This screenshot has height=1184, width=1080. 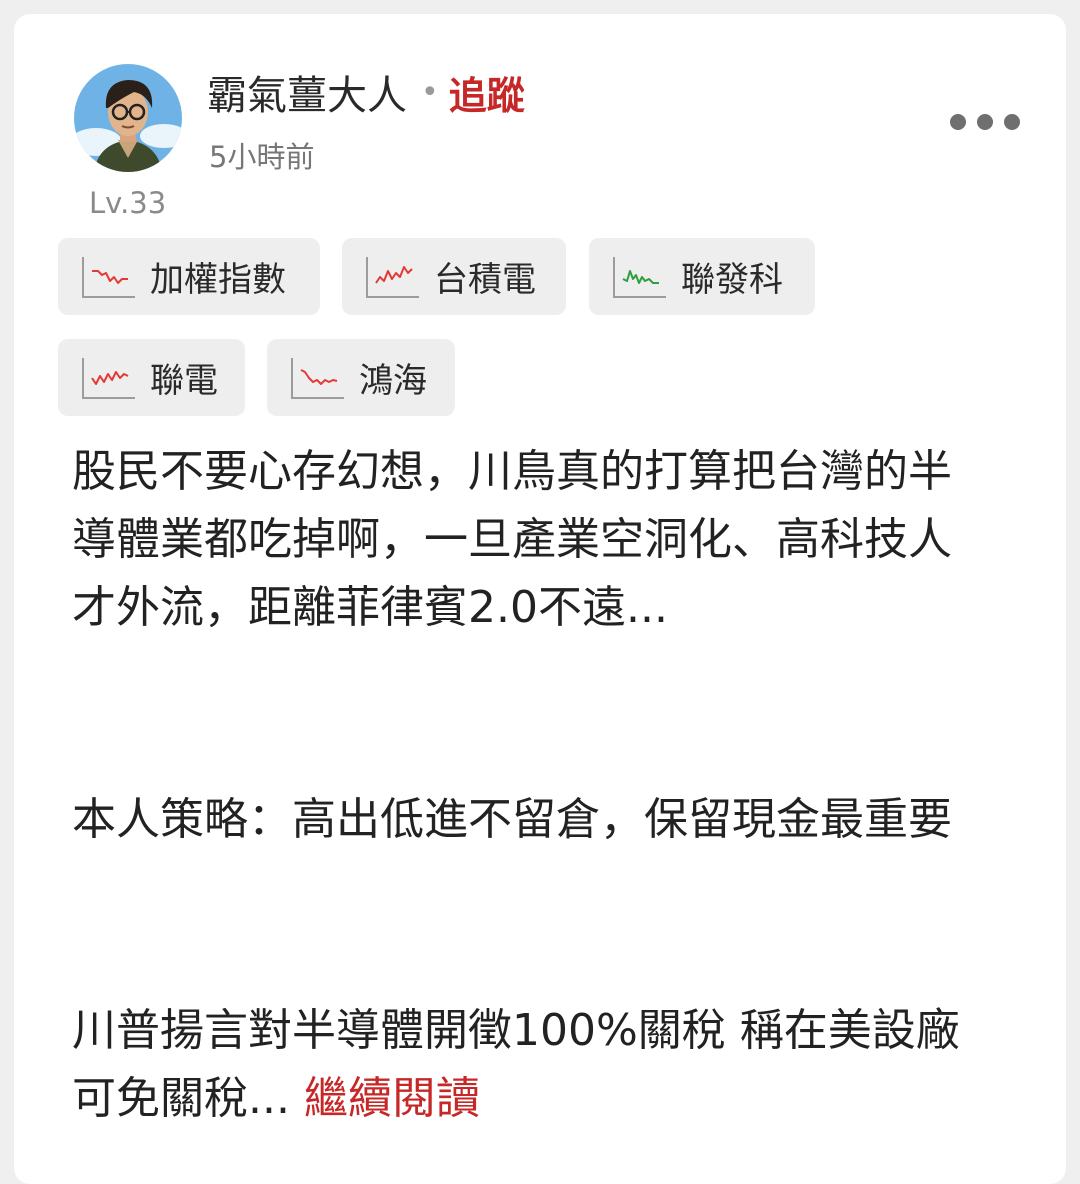 I want to click on stock-tag-label: 聯發科, so click(x=732, y=280).